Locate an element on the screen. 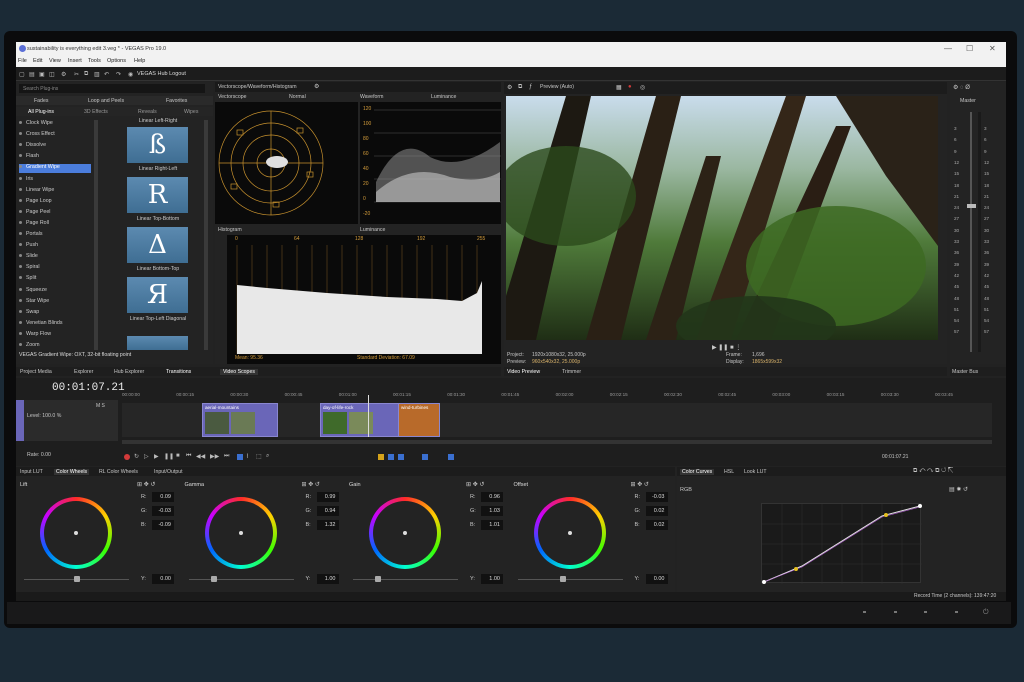 The image size is (1024, 682). close-button: ✕ is located at coordinates (992, 48).